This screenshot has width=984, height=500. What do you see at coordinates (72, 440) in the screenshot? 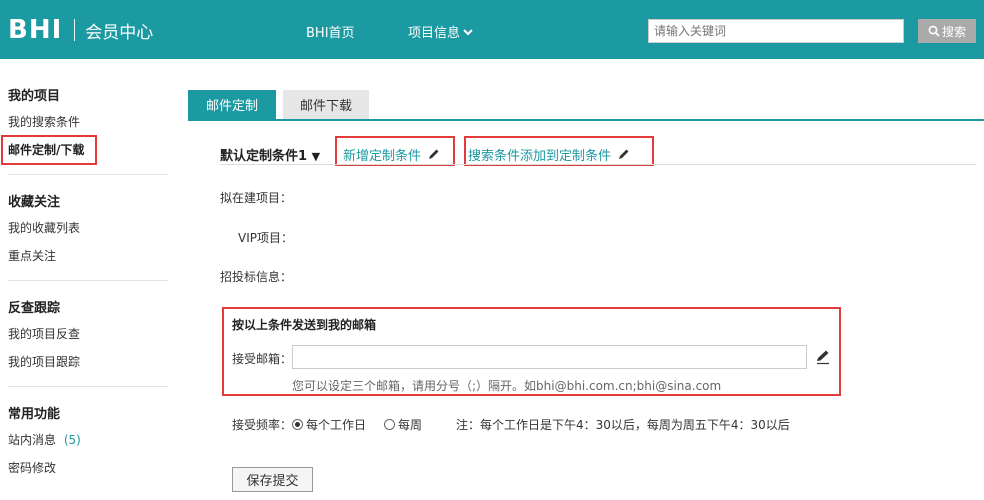
I see `message-count-badge: (5)` at bounding box center [72, 440].